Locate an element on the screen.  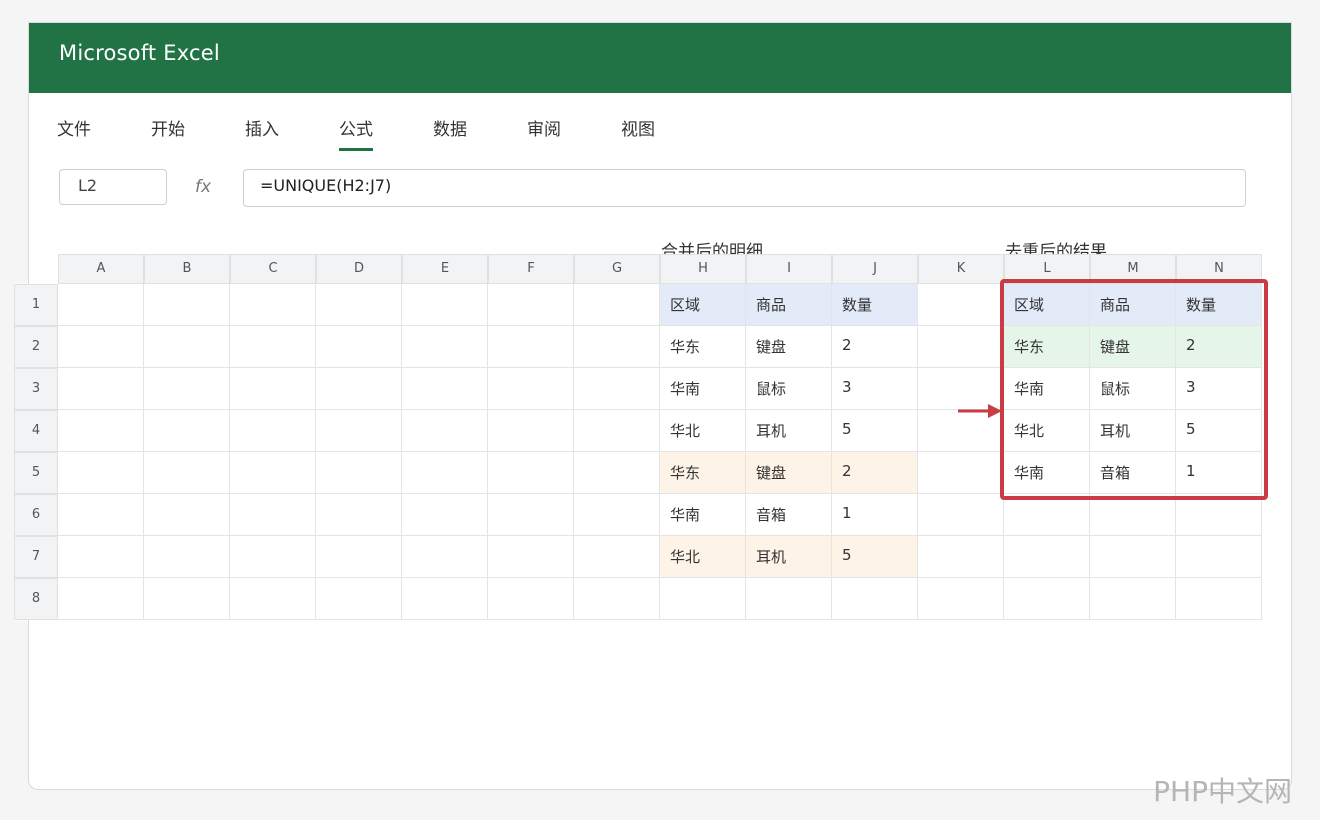
column-header-k: K is located at coordinates (961, 269).